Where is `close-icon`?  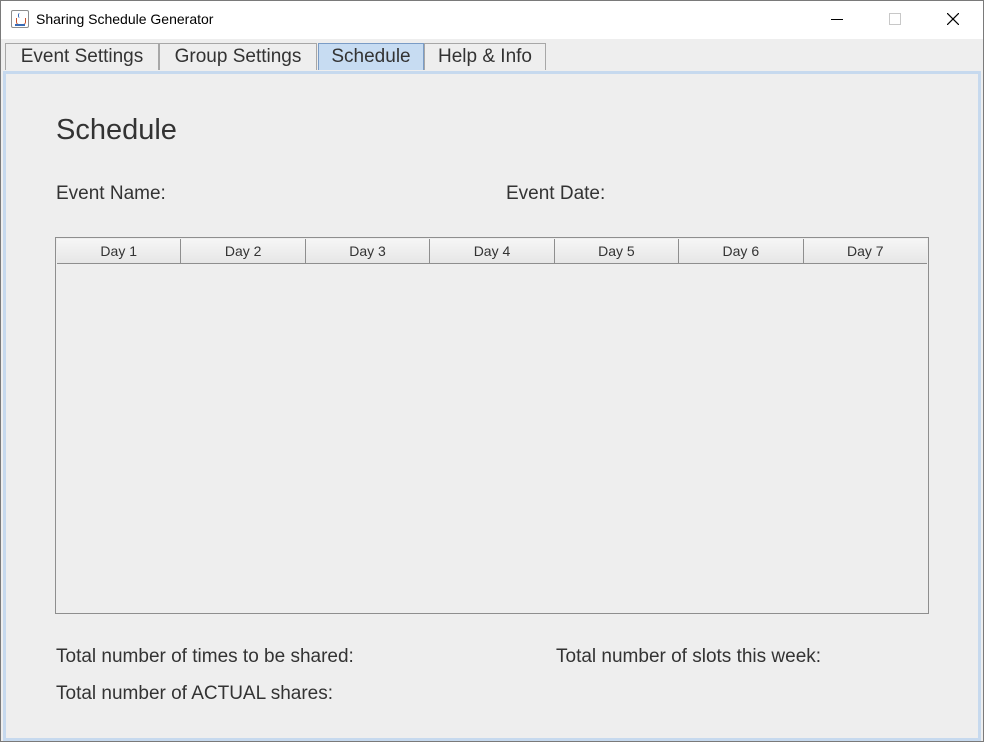
close-icon is located at coordinates (953, 19).